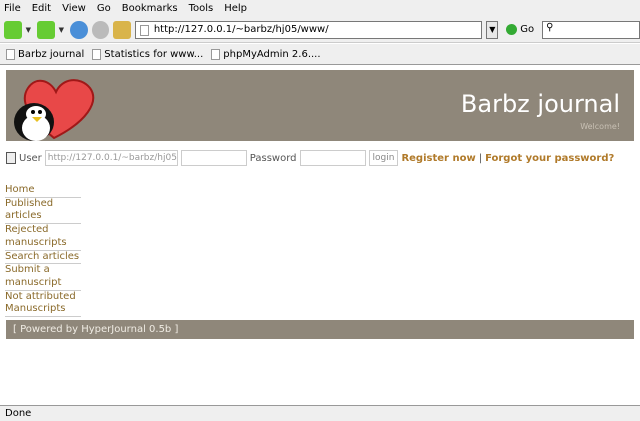  I want to click on home-icon, so click(122, 29).